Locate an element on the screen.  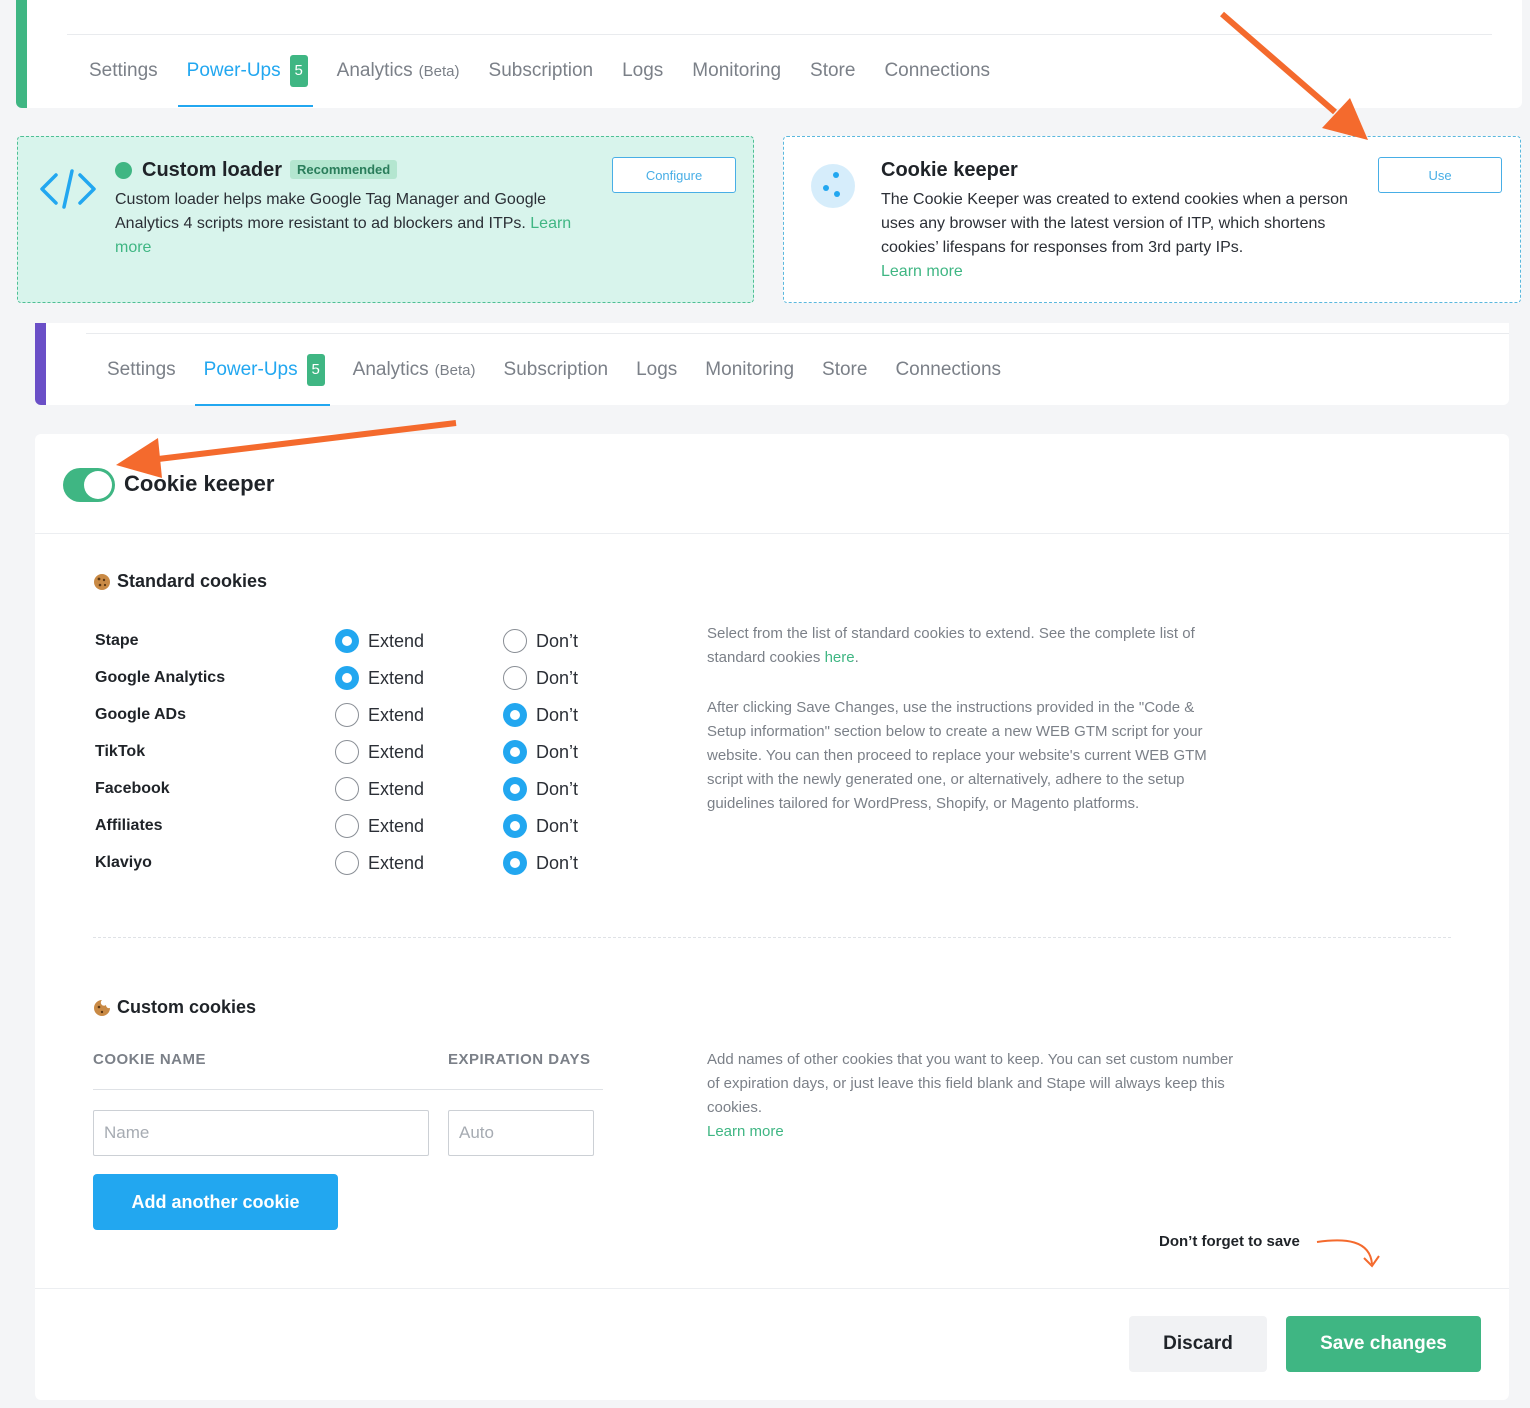
cookie-emoji-icon is located at coordinates (102, 581).